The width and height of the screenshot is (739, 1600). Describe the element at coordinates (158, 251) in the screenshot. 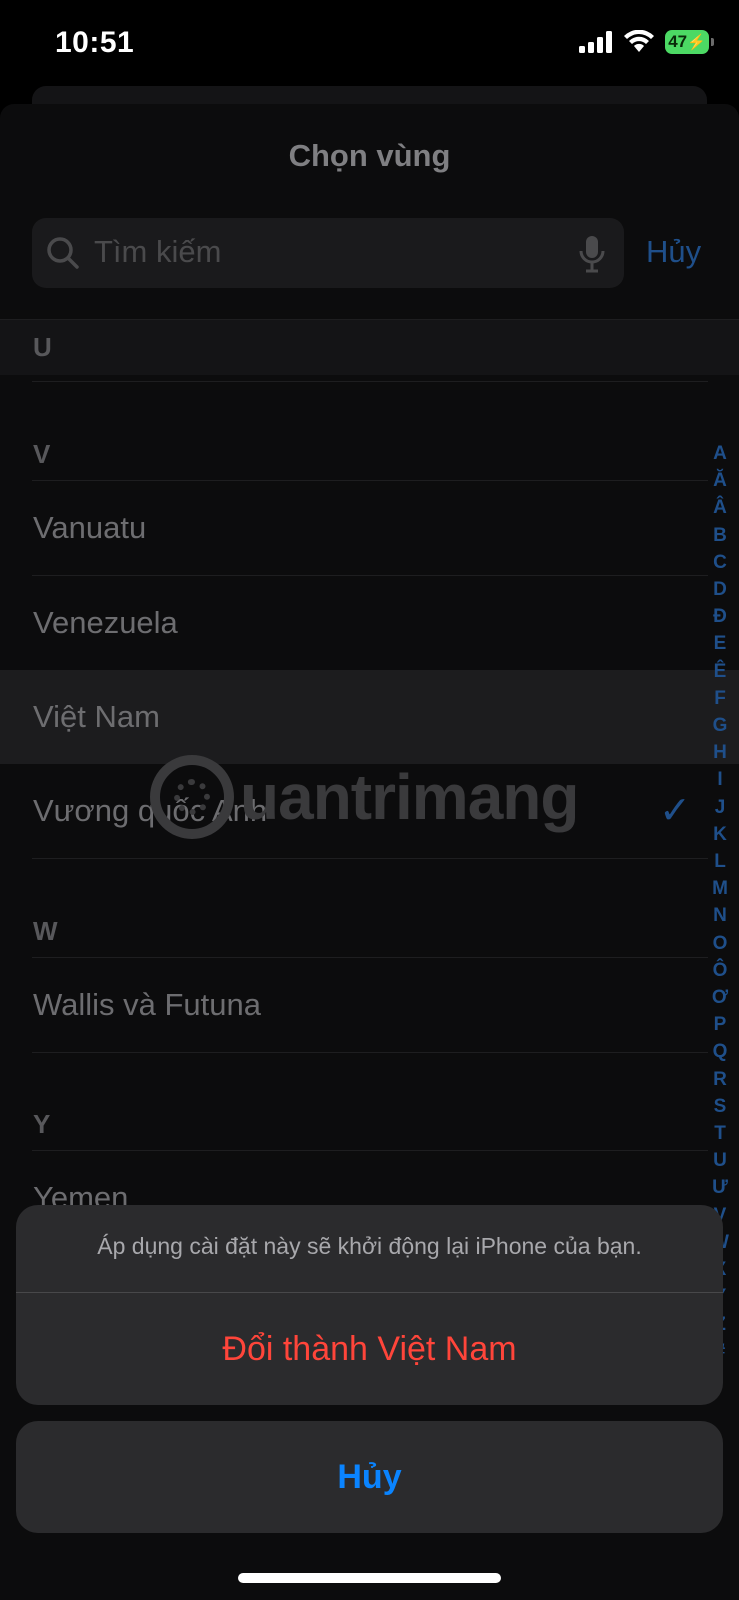

I see `search-placeholder: Tìm kiếm` at that location.